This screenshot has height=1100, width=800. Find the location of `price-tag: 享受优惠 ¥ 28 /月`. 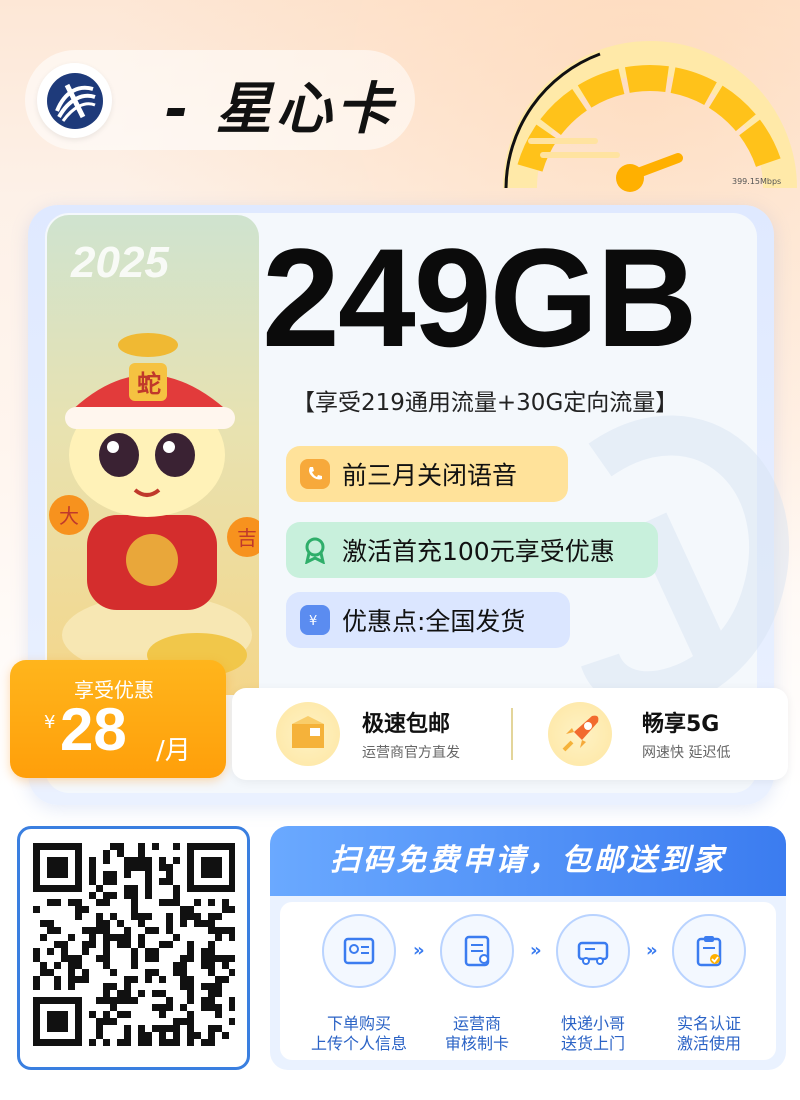

price-tag: 享受优惠 ¥ 28 /月 is located at coordinates (118, 719).